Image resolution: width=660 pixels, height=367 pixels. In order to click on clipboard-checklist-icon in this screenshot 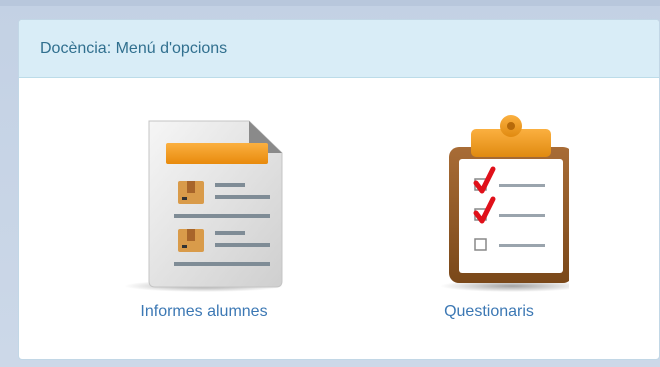, I will do `click(504, 203)`.